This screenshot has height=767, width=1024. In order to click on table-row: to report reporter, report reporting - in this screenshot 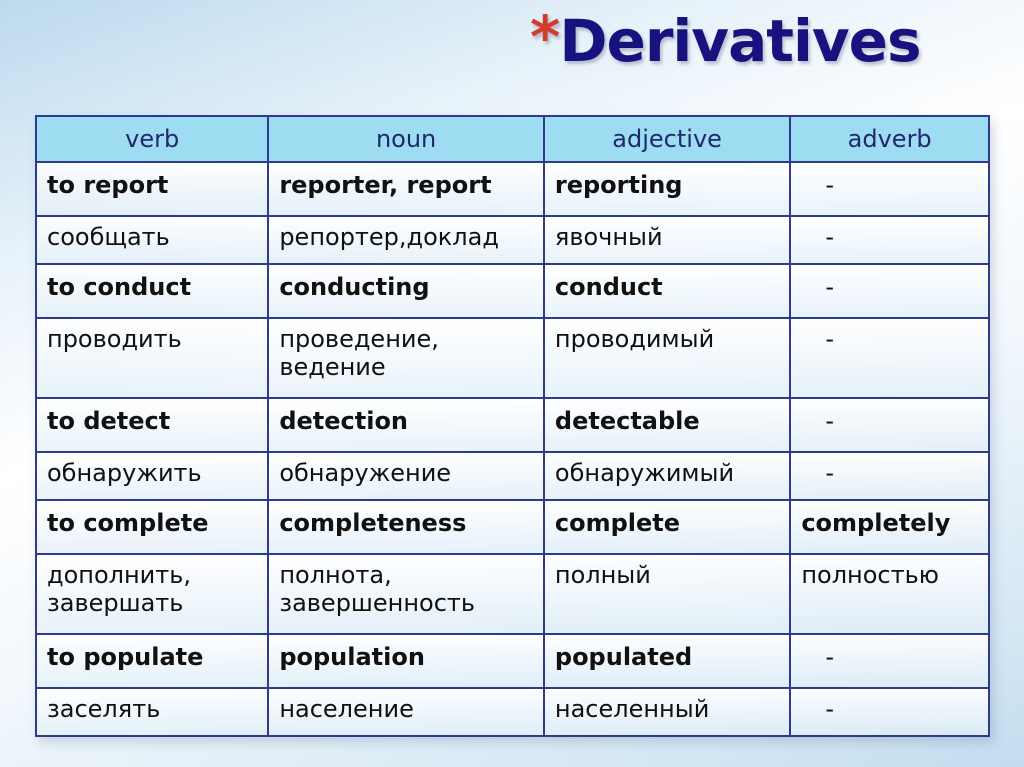, I will do `click(512, 189)`.